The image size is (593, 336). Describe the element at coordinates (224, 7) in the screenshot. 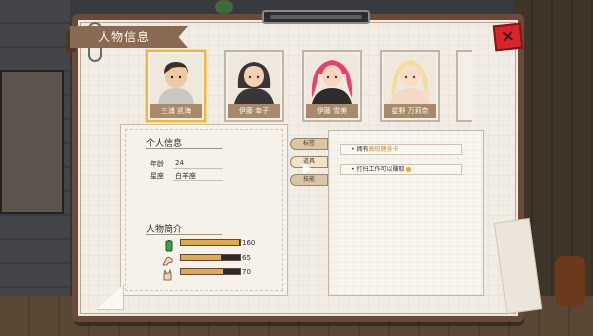

I see `background-plant` at that location.